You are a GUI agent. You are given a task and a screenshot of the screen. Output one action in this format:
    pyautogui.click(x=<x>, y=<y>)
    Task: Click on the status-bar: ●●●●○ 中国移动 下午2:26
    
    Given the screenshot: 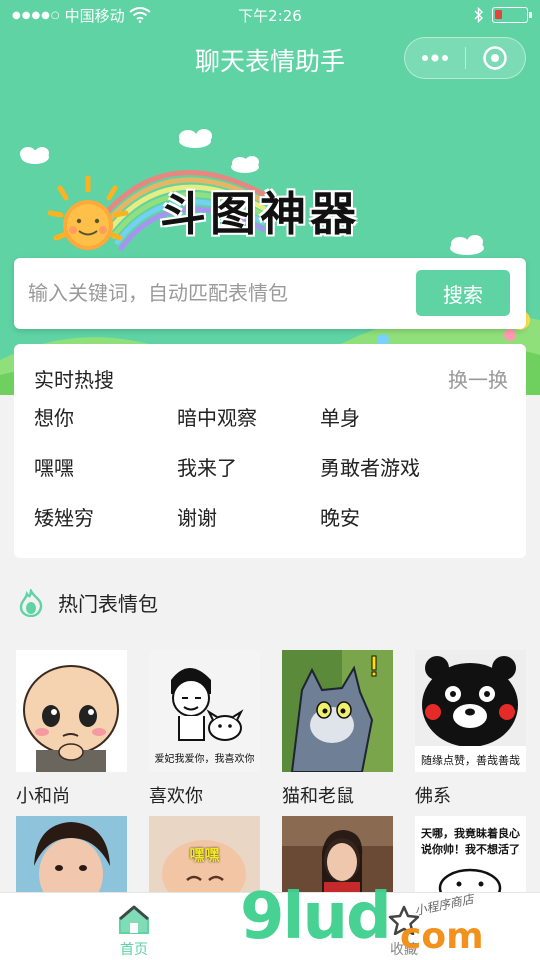 What is the action you would take?
    pyautogui.click(x=270, y=15)
    